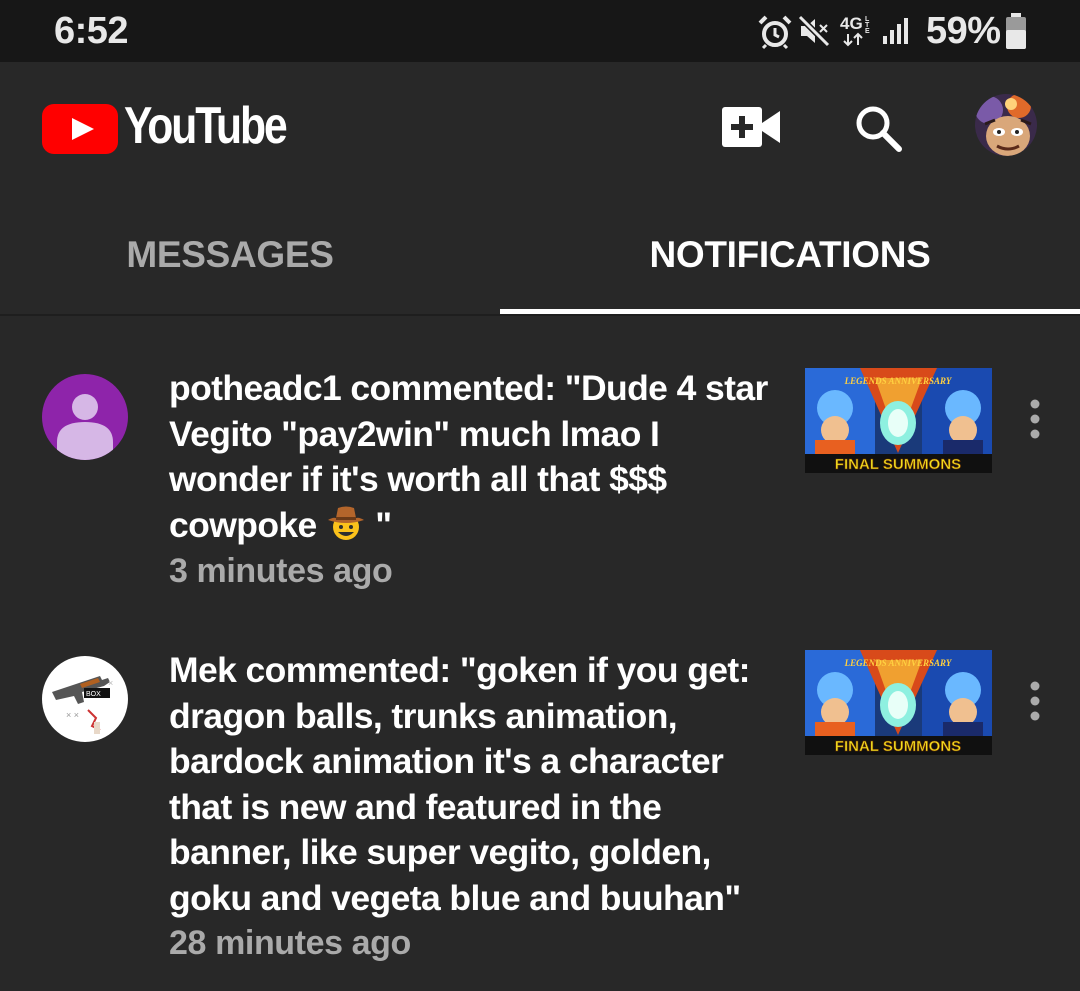 The image size is (1080, 991). What do you see at coordinates (963, 31) in the screenshot?
I see `battery-percent: 59%` at bounding box center [963, 31].